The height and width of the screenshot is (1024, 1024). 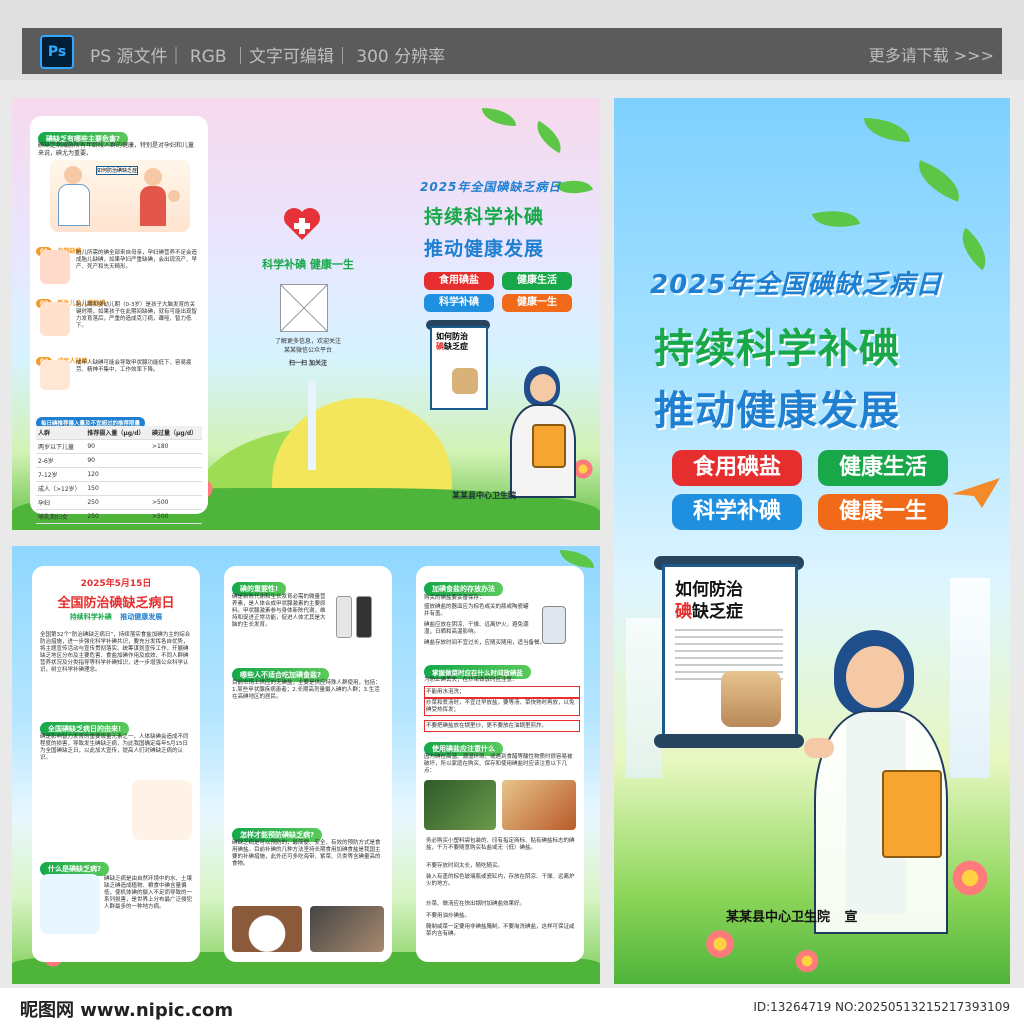 I want to click on table-cell: 7-12岁, so click(x=61, y=474).